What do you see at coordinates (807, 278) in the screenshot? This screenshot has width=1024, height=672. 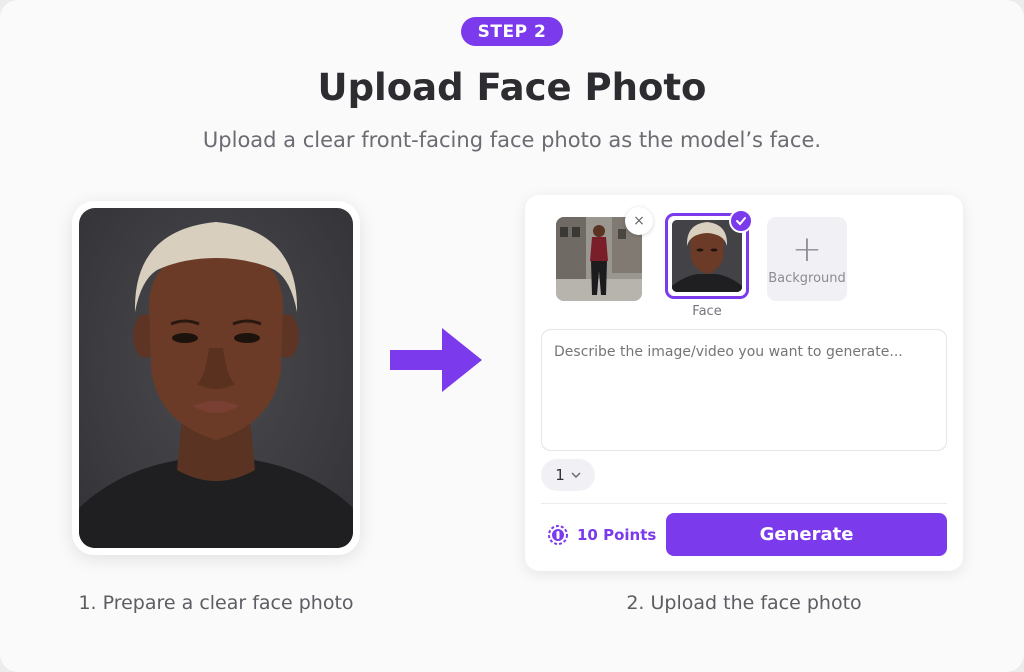 I see `background-slot-label: Background` at bounding box center [807, 278].